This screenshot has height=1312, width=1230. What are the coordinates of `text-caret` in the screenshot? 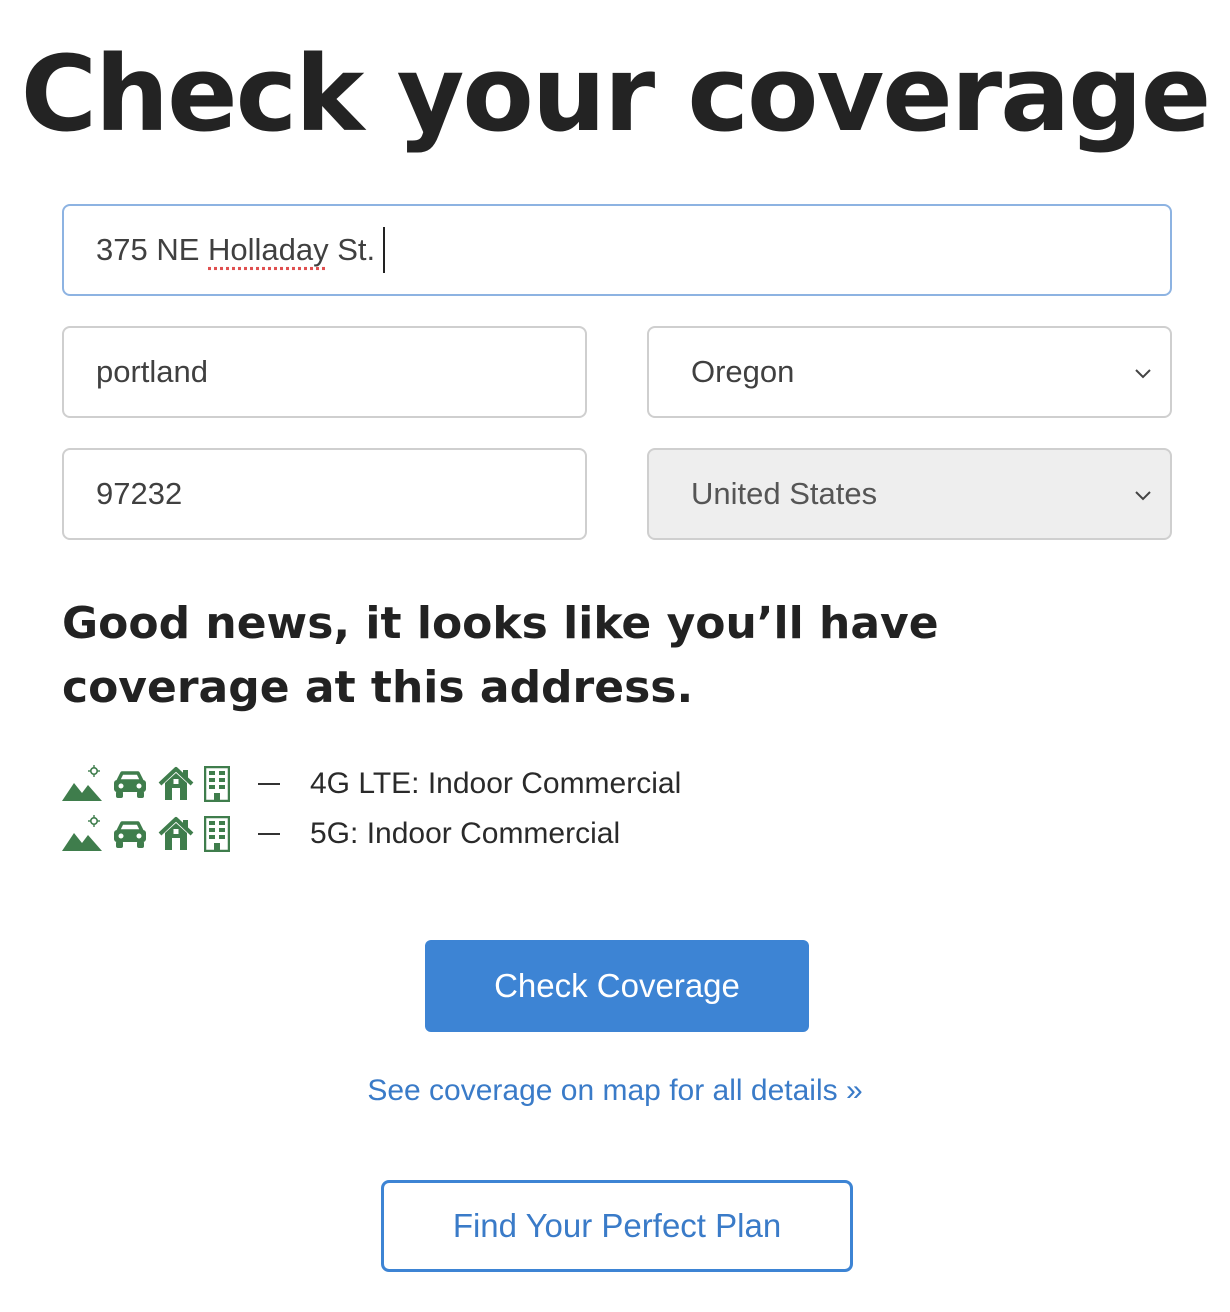 It's located at (384, 250).